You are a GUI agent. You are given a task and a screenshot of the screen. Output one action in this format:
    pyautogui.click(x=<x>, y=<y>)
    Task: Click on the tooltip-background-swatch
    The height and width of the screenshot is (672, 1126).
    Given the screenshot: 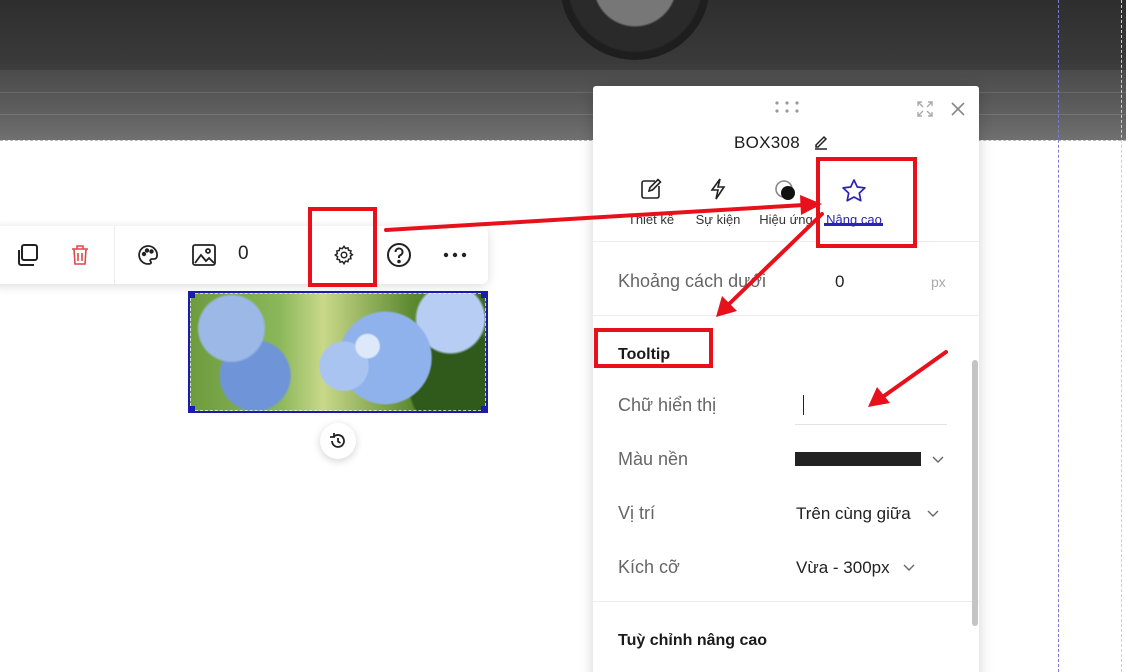 What is the action you would take?
    pyautogui.click(x=858, y=459)
    